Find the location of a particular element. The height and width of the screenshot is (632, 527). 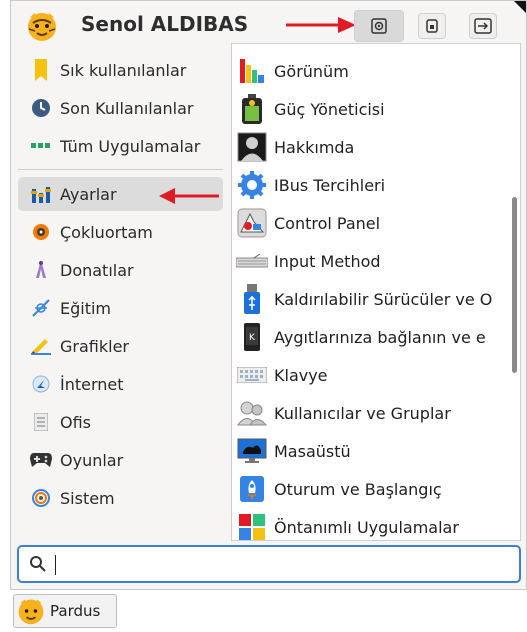

category-favorites: Sık kullanılanlar is located at coordinates (120, 70).